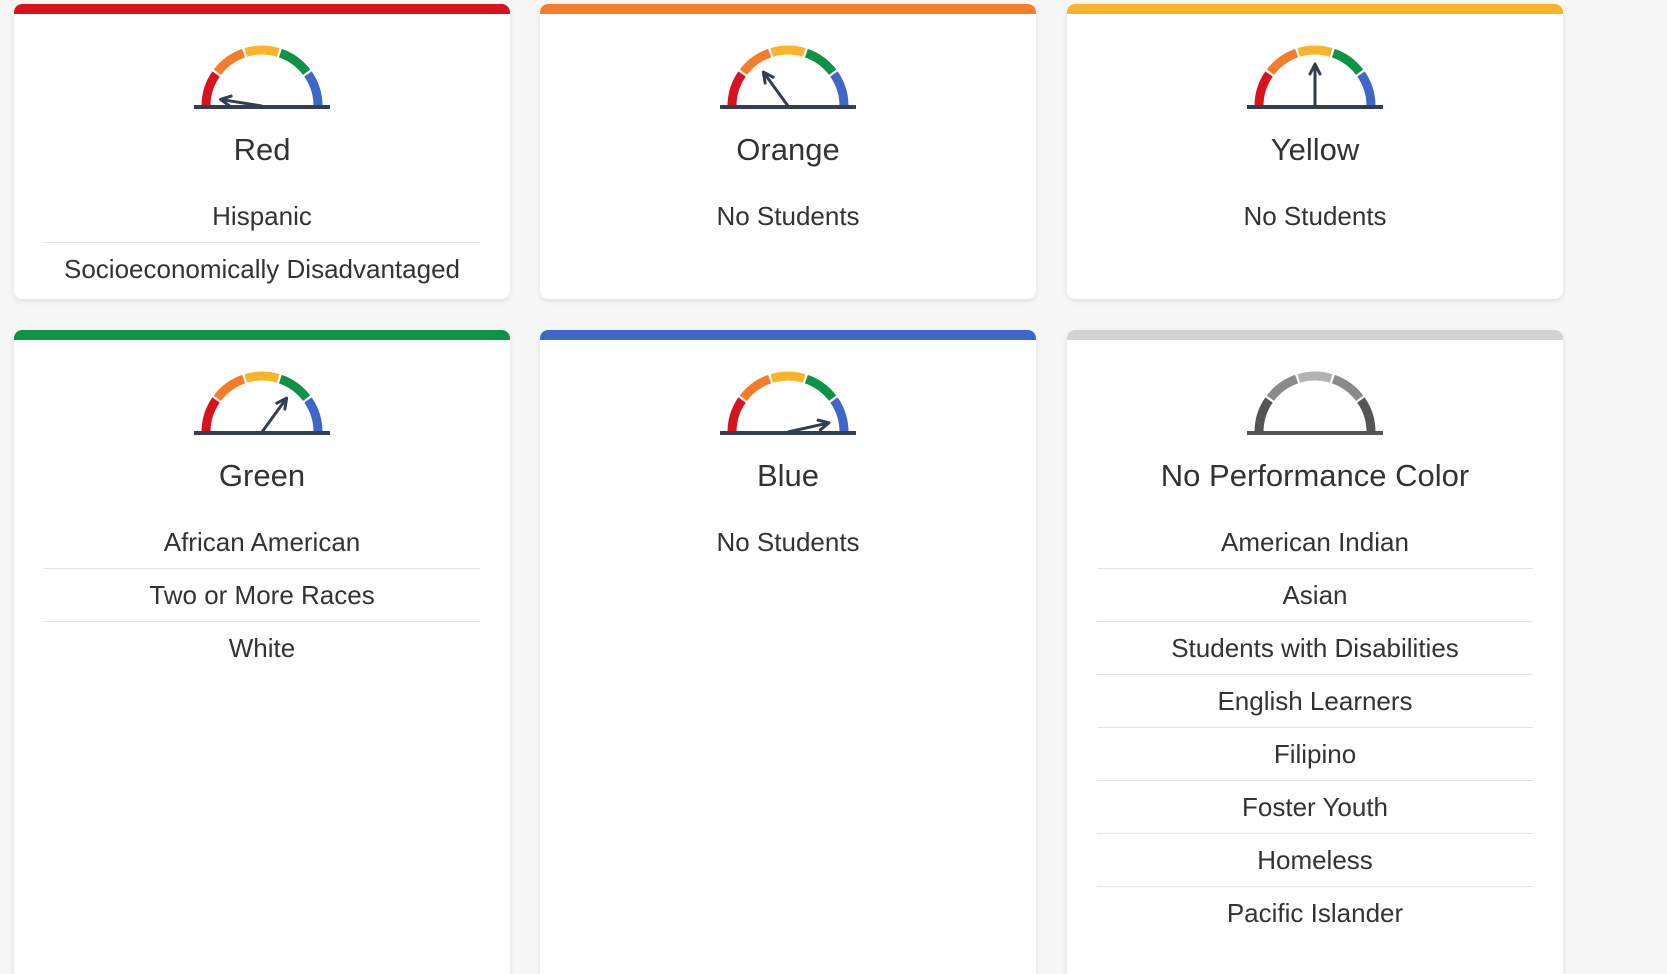 The height and width of the screenshot is (974, 1667). What do you see at coordinates (1315, 595) in the screenshot?
I see `student-group-item: Asian` at bounding box center [1315, 595].